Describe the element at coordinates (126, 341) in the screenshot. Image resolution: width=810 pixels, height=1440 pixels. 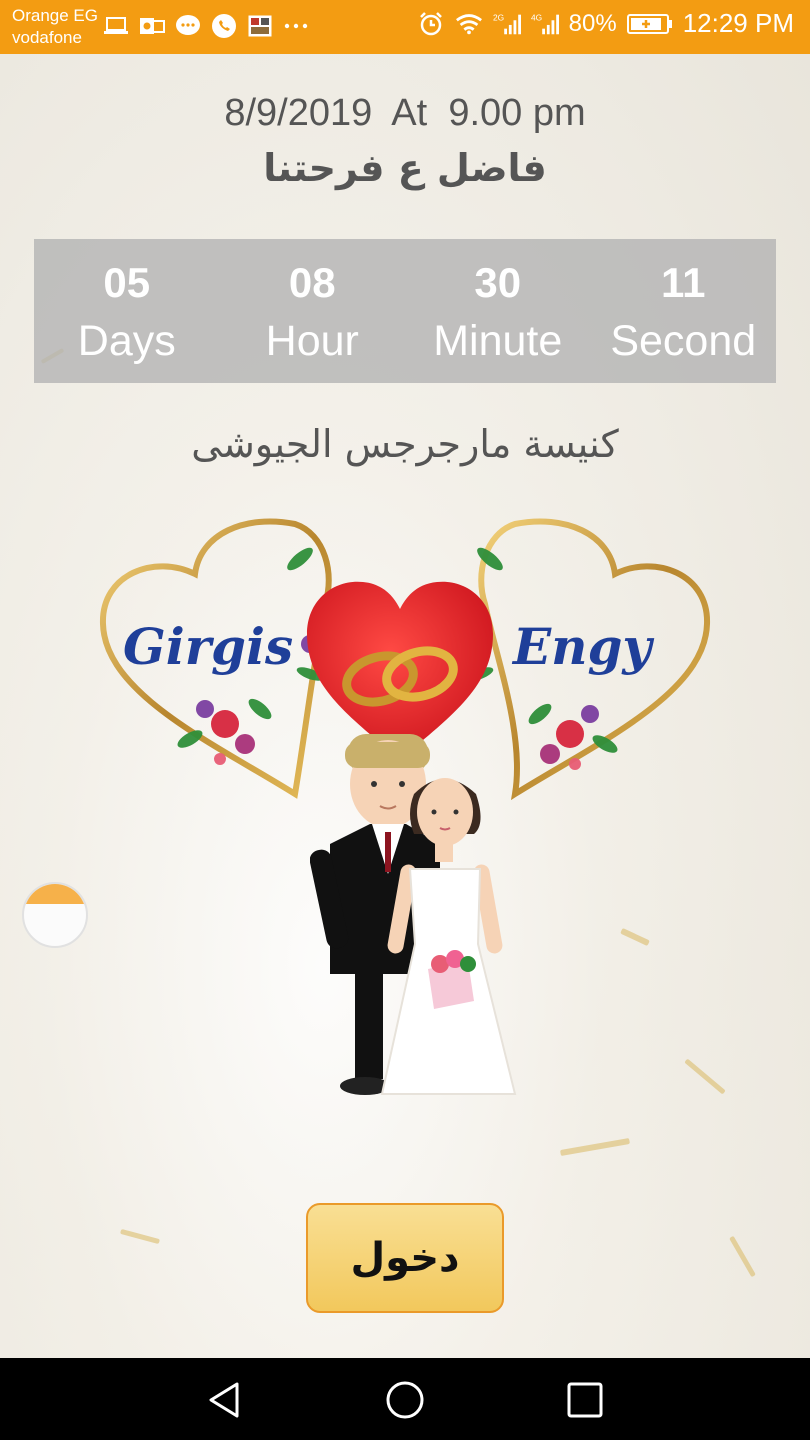
I see `countdown-label: Days` at that location.